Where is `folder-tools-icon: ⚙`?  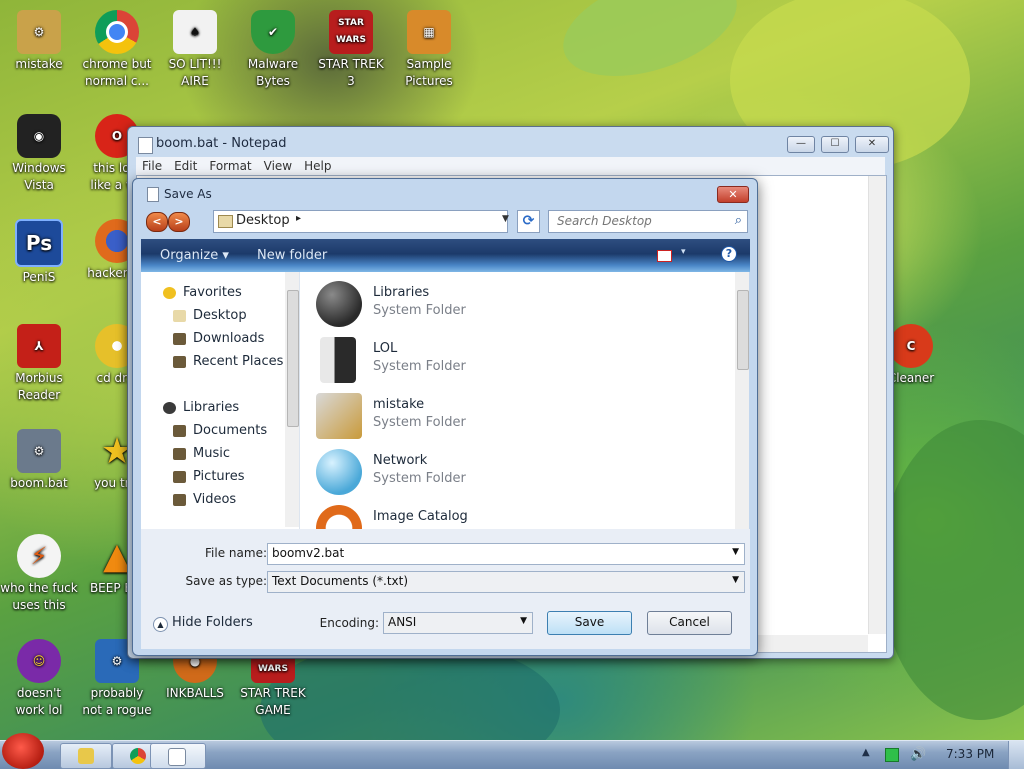 folder-tools-icon: ⚙ is located at coordinates (39, 32).